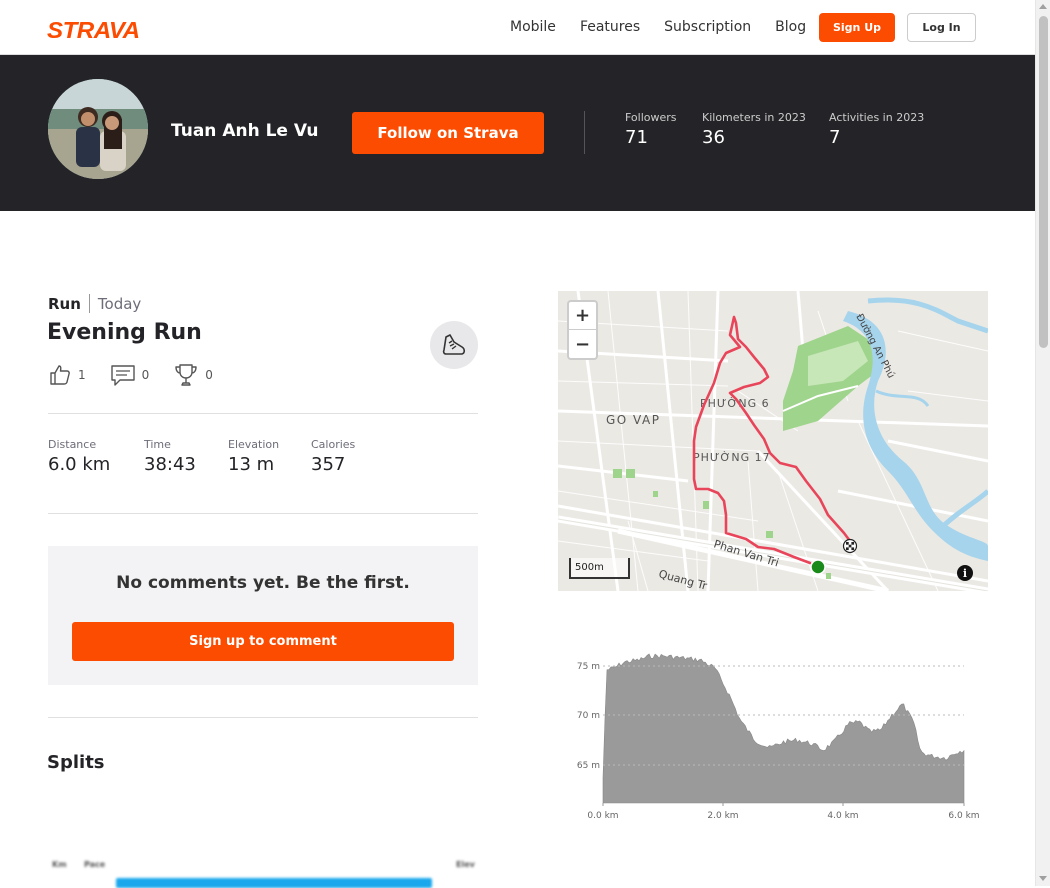  I want to click on route-start-marker, so click(818, 567).